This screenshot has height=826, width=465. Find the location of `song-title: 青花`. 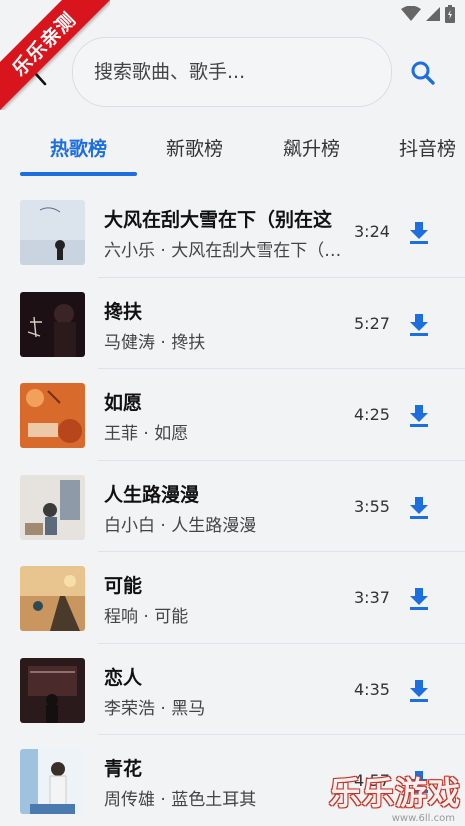

song-title: 青花 is located at coordinates (123, 769).